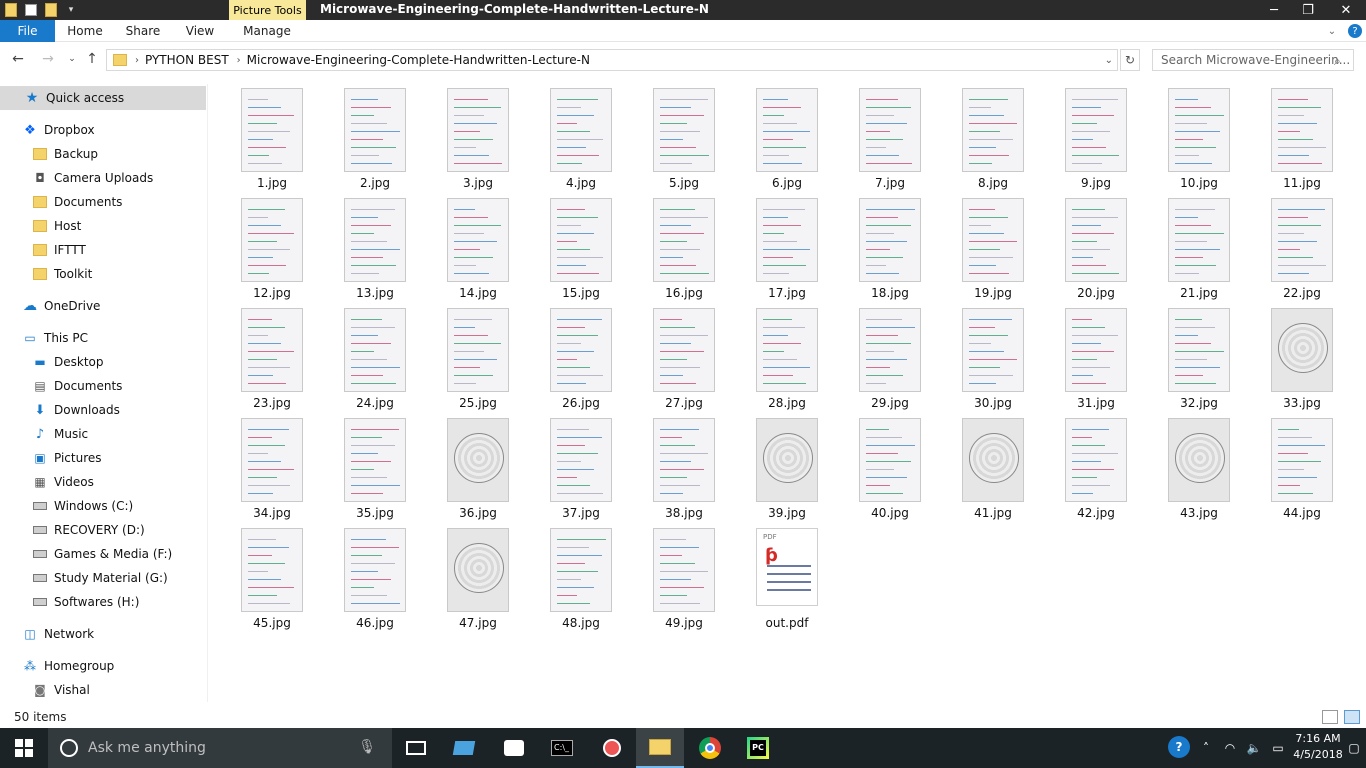 This screenshot has width=1366, height=768. Describe the element at coordinates (103, 226) in the screenshot. I see `sidebar-item: Host` at that location.